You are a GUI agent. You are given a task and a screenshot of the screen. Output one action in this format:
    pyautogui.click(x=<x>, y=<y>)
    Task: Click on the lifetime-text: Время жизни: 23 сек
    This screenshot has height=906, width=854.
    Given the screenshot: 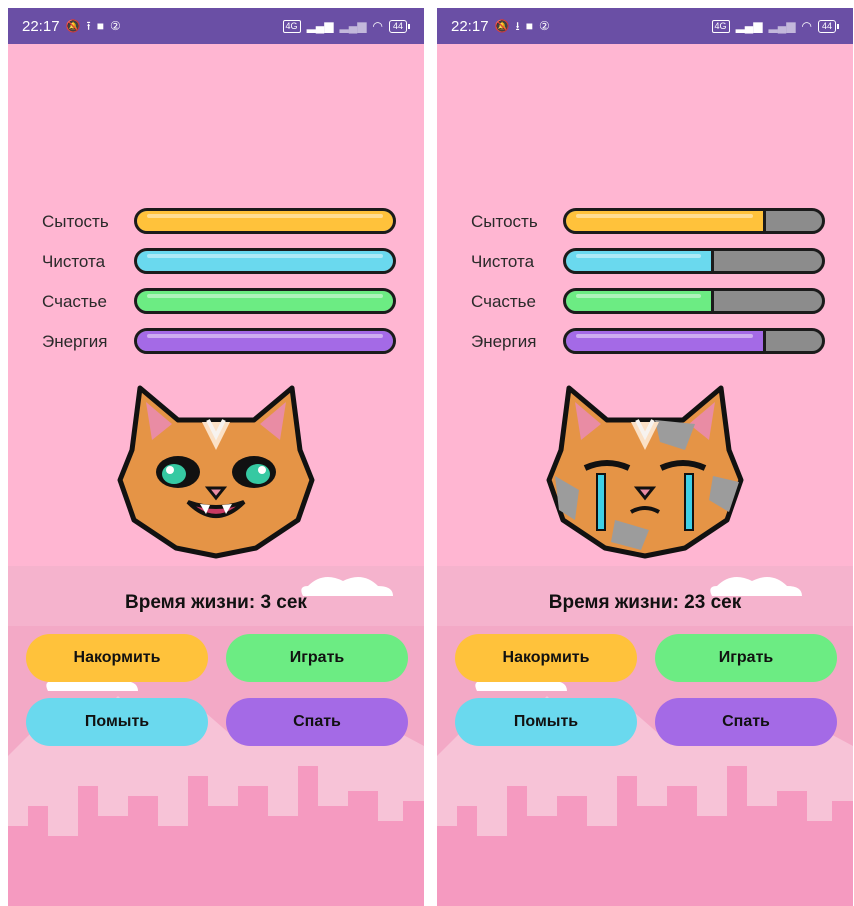 What is the action you would take?
    pyautogui.click(x=645, y=602)
    